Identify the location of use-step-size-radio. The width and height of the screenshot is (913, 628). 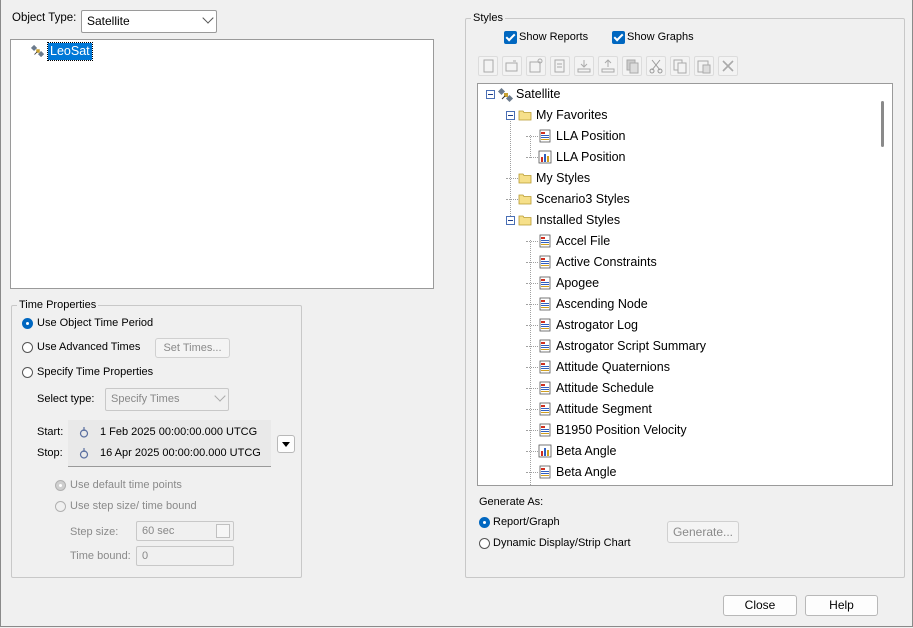
(60, 506).